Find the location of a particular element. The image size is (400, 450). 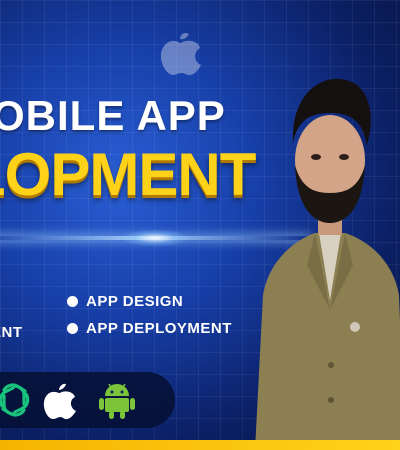

apple-logo-background-icon is located at coordinates (180, 54).